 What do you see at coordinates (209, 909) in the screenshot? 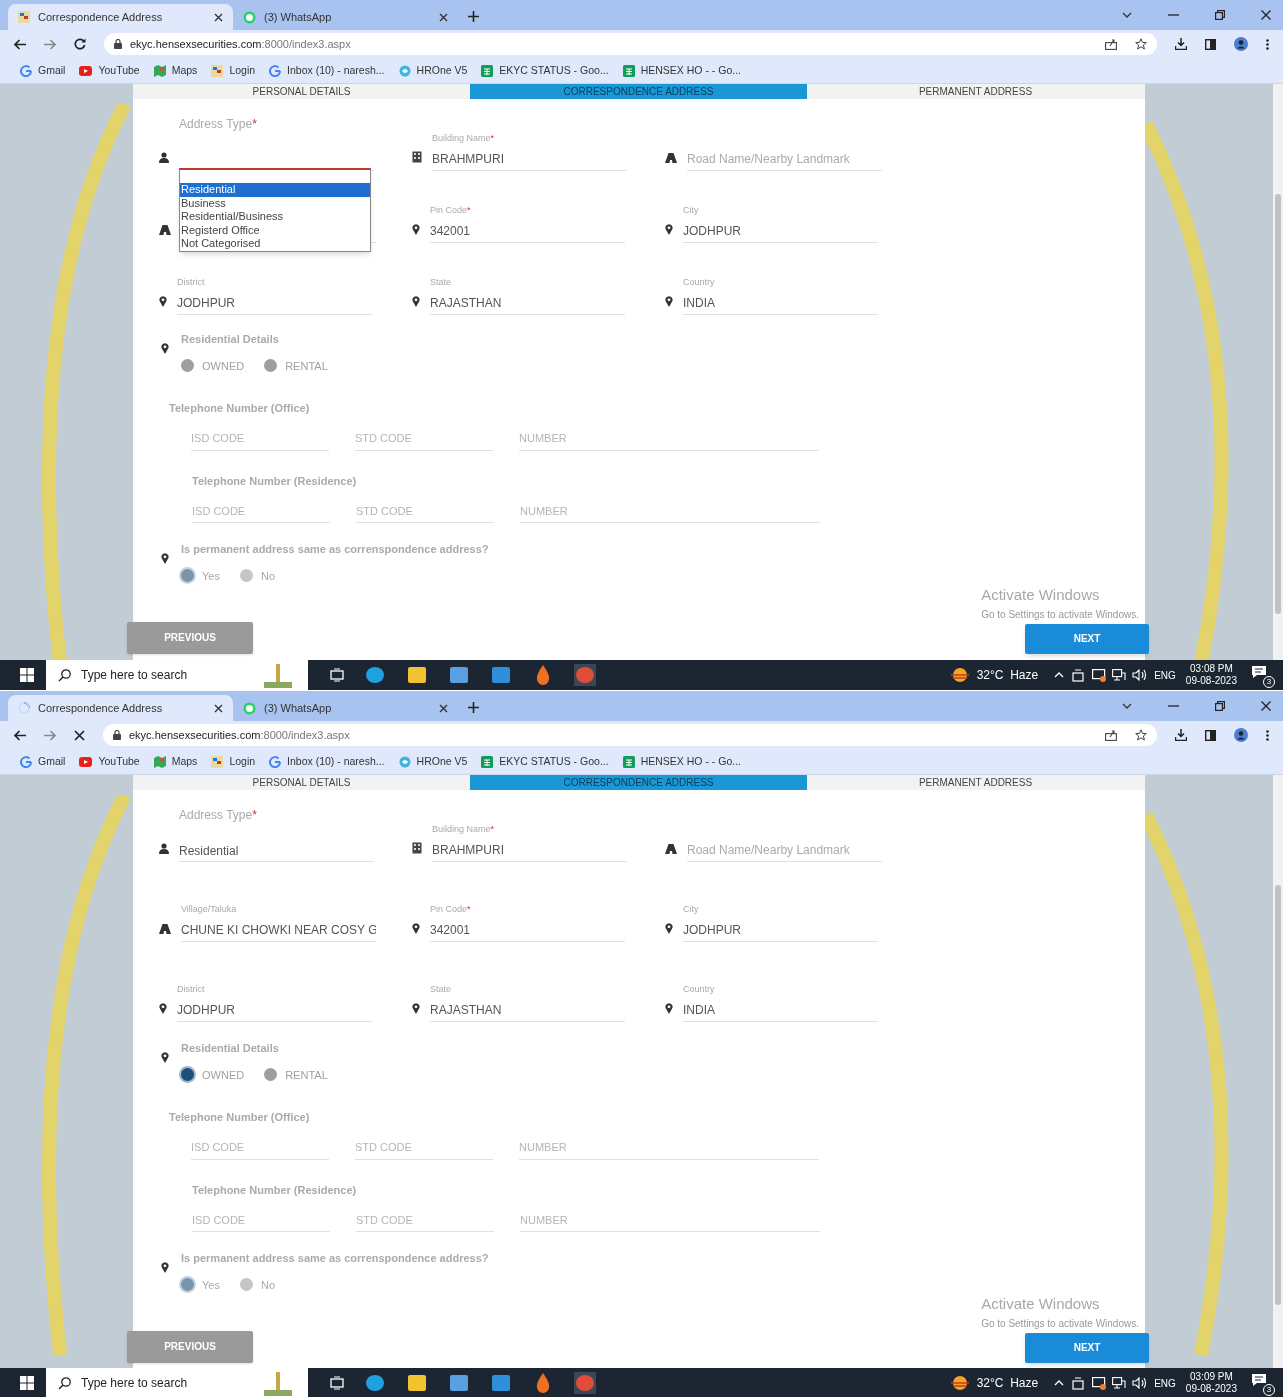
I see `field-label: Village/Taluka` at bounding box center [209, 909].